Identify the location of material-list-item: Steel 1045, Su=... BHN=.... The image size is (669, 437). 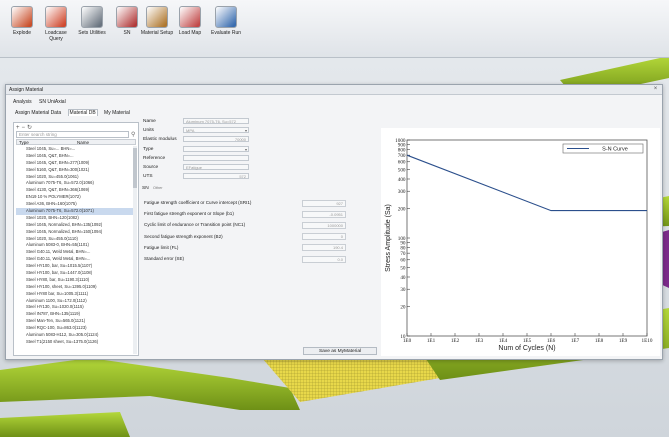
(75, 149).